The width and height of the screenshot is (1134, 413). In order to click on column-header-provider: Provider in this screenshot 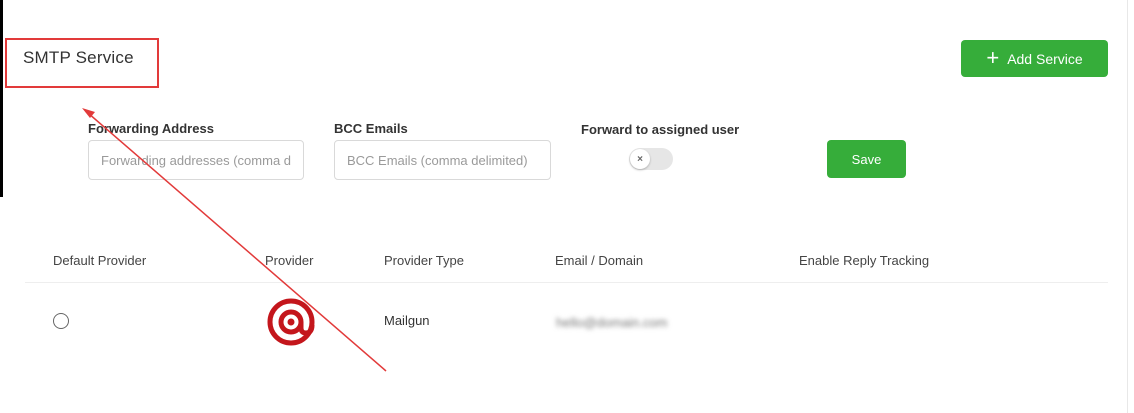, I will do `click(289, 260)`.